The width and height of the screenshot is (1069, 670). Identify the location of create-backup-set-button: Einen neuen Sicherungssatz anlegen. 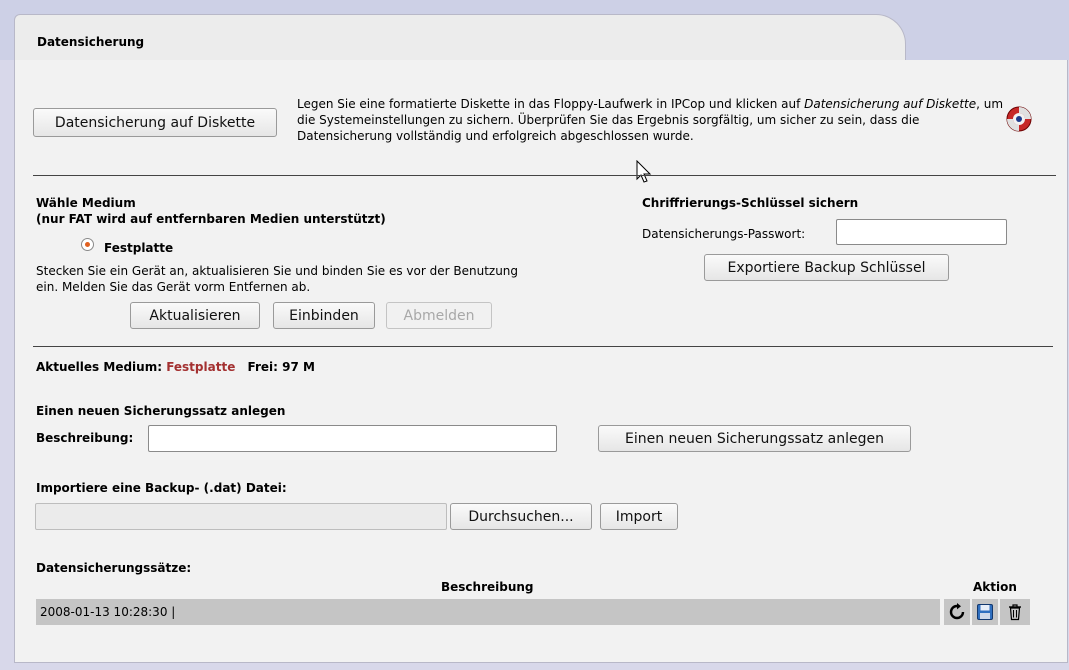
(754, 438).